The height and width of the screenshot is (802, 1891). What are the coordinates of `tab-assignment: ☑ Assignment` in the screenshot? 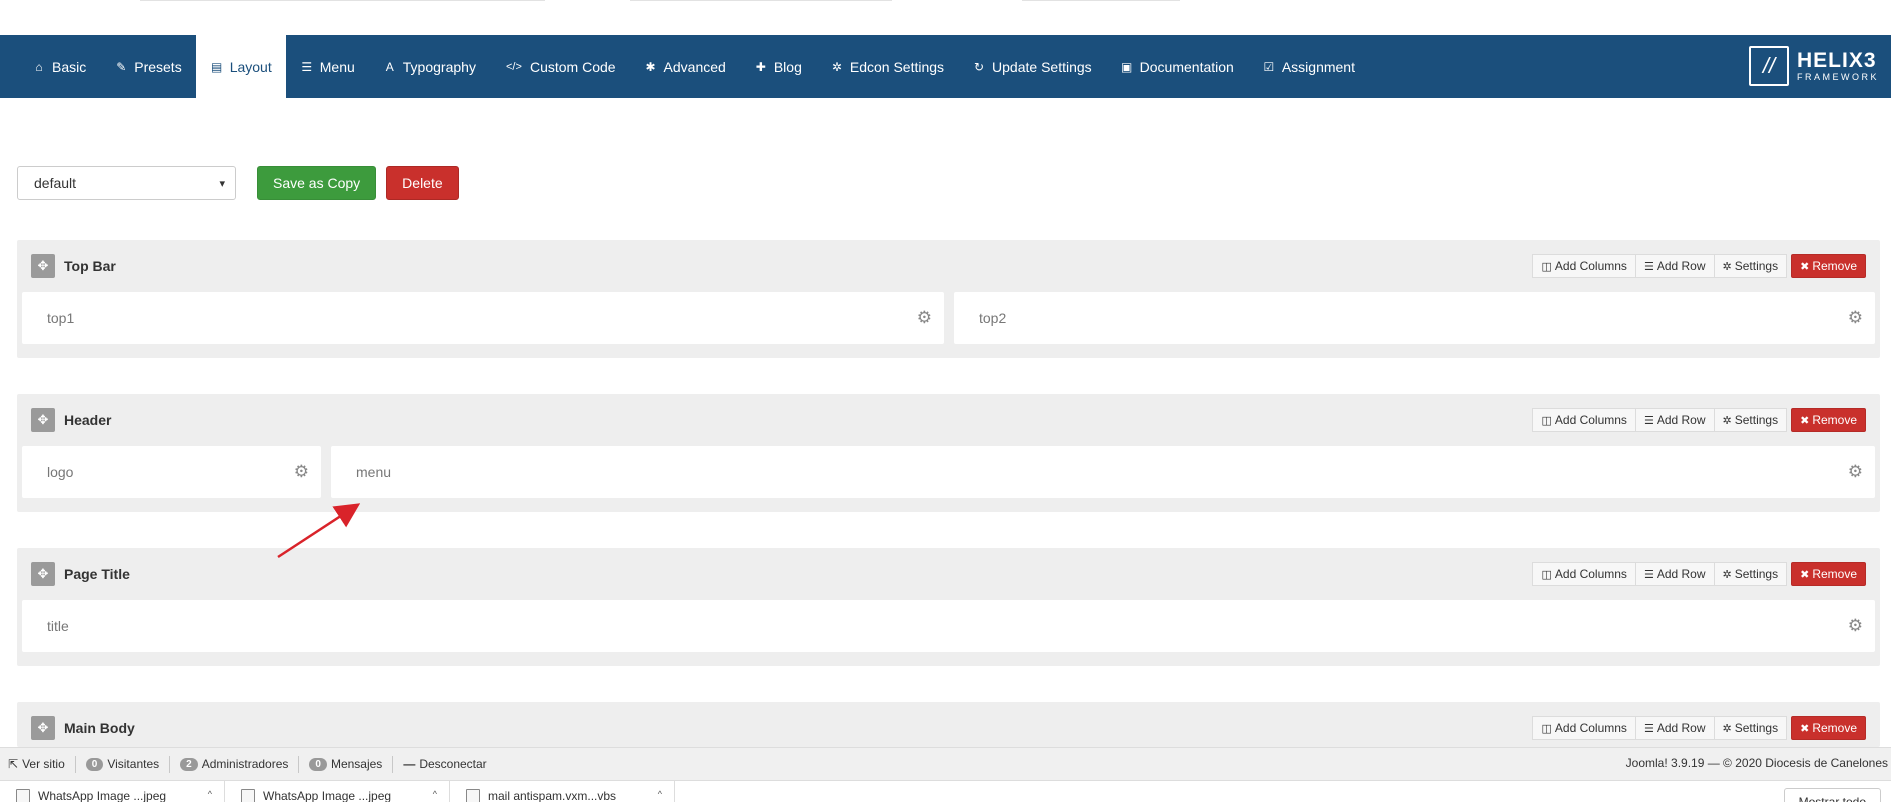 It's located at (1308, 66).